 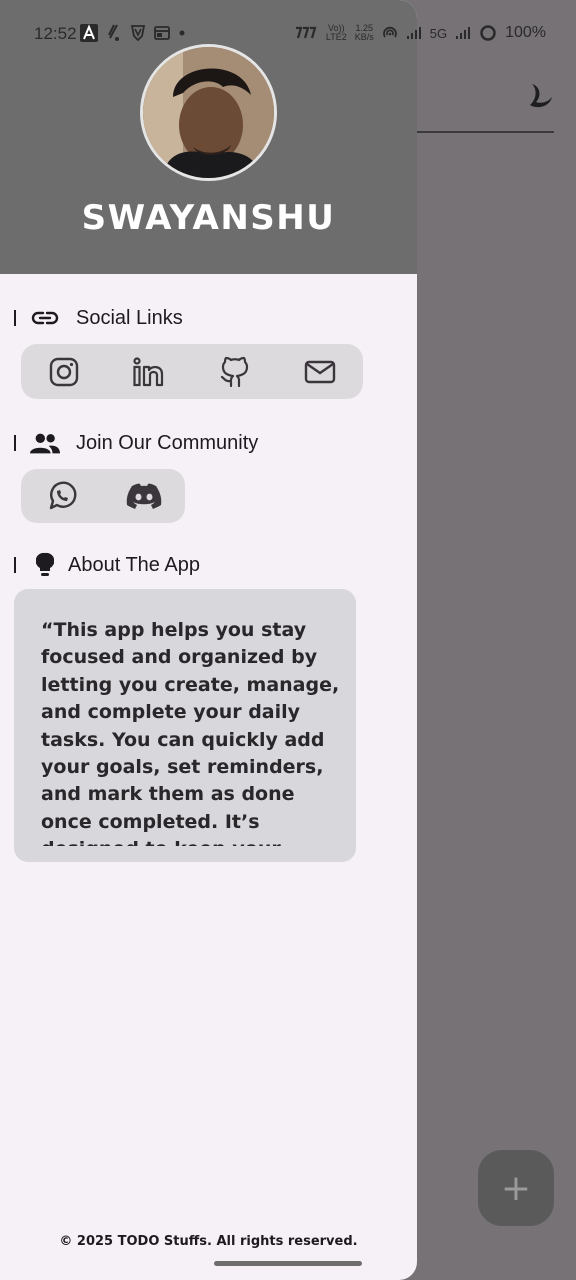 What do you see at coordinates (45, 318) in the screenshot?
I see `link-icon` at bounding box center [45, 318].